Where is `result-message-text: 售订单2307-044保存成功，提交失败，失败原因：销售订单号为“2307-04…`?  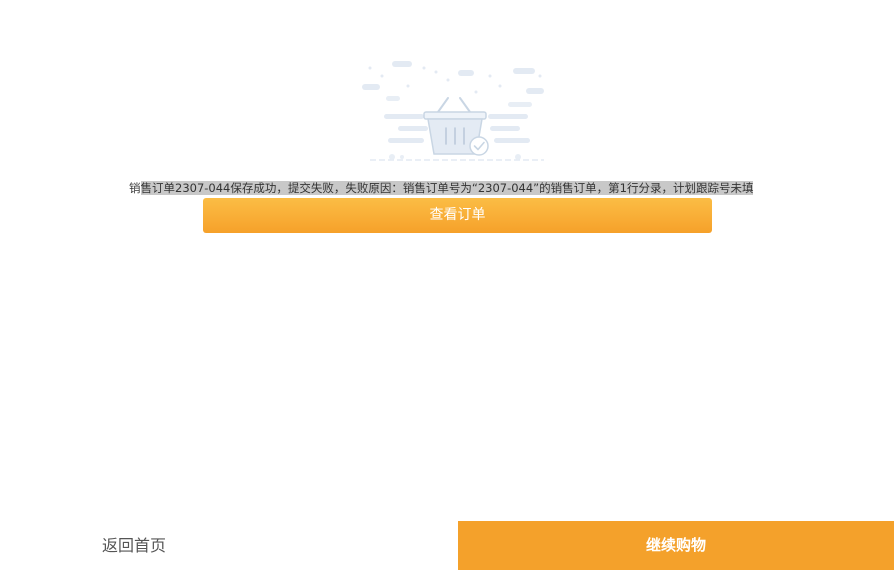
result-message-text: 售订单2307-044保存成功，提交失败，失败原因：销售订单号为“2307-04… is located at coordinates (447, 188).